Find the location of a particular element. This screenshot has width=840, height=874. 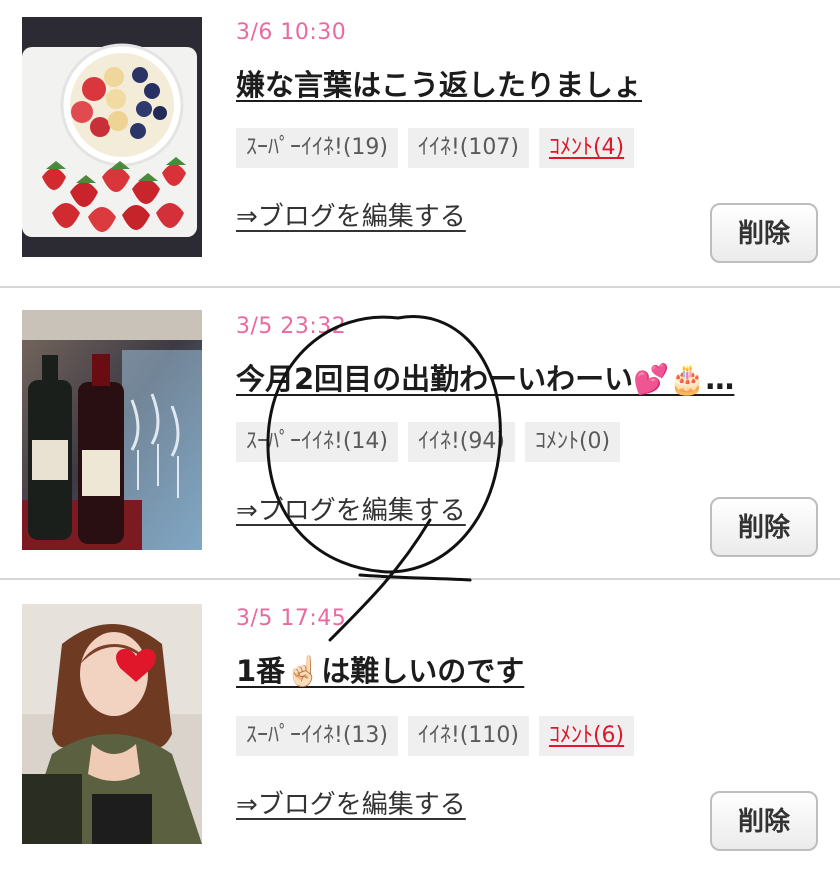

reaction-tags: ｽｰﾊﾟｰｲｲﾈ!(13) ｲｲﾈ!(110) ｺﾒﾝﾄ(6) is located at coordinates (435, 736).